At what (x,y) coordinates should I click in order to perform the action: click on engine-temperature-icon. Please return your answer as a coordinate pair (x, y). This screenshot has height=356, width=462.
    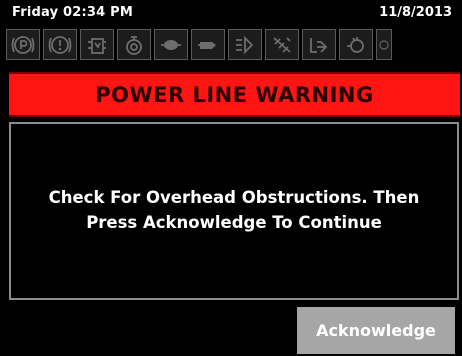
    Looking at the image, I should click on (134, 44).